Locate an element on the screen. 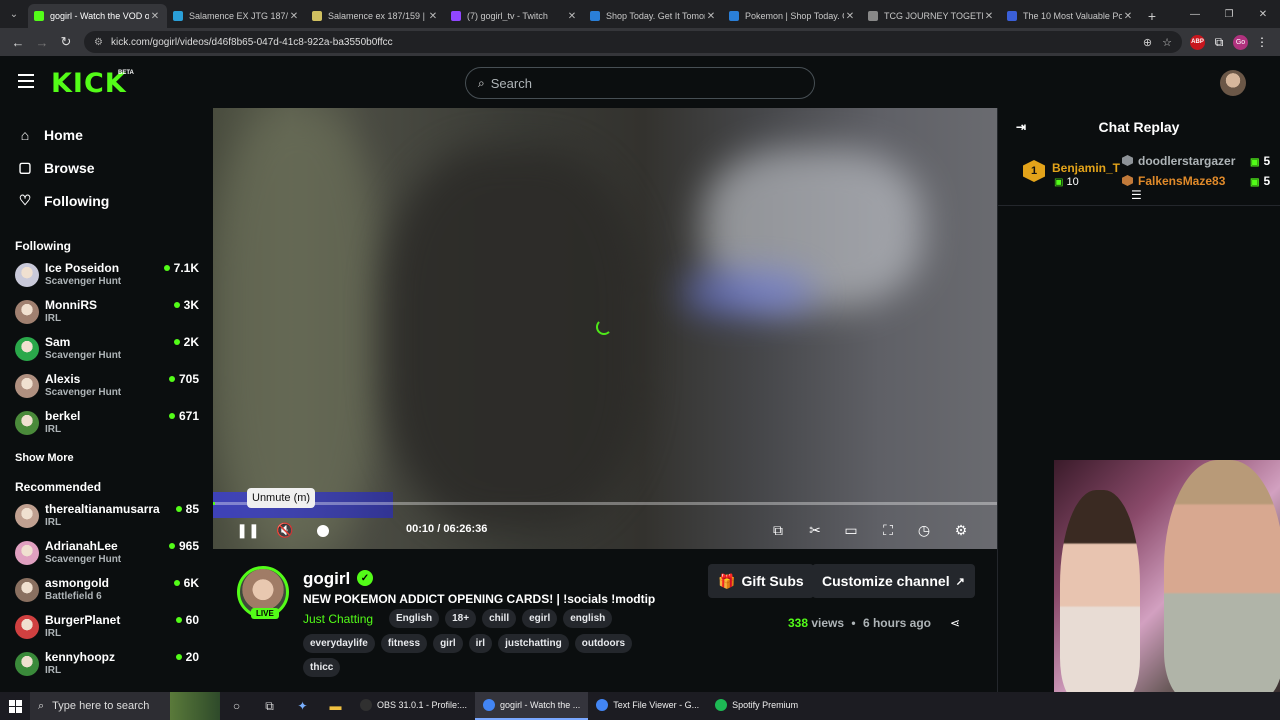 Image resolution: width=1280 pixels, height=720 pixels. tag-chip: 18+ is located at coordinates (461, 618).